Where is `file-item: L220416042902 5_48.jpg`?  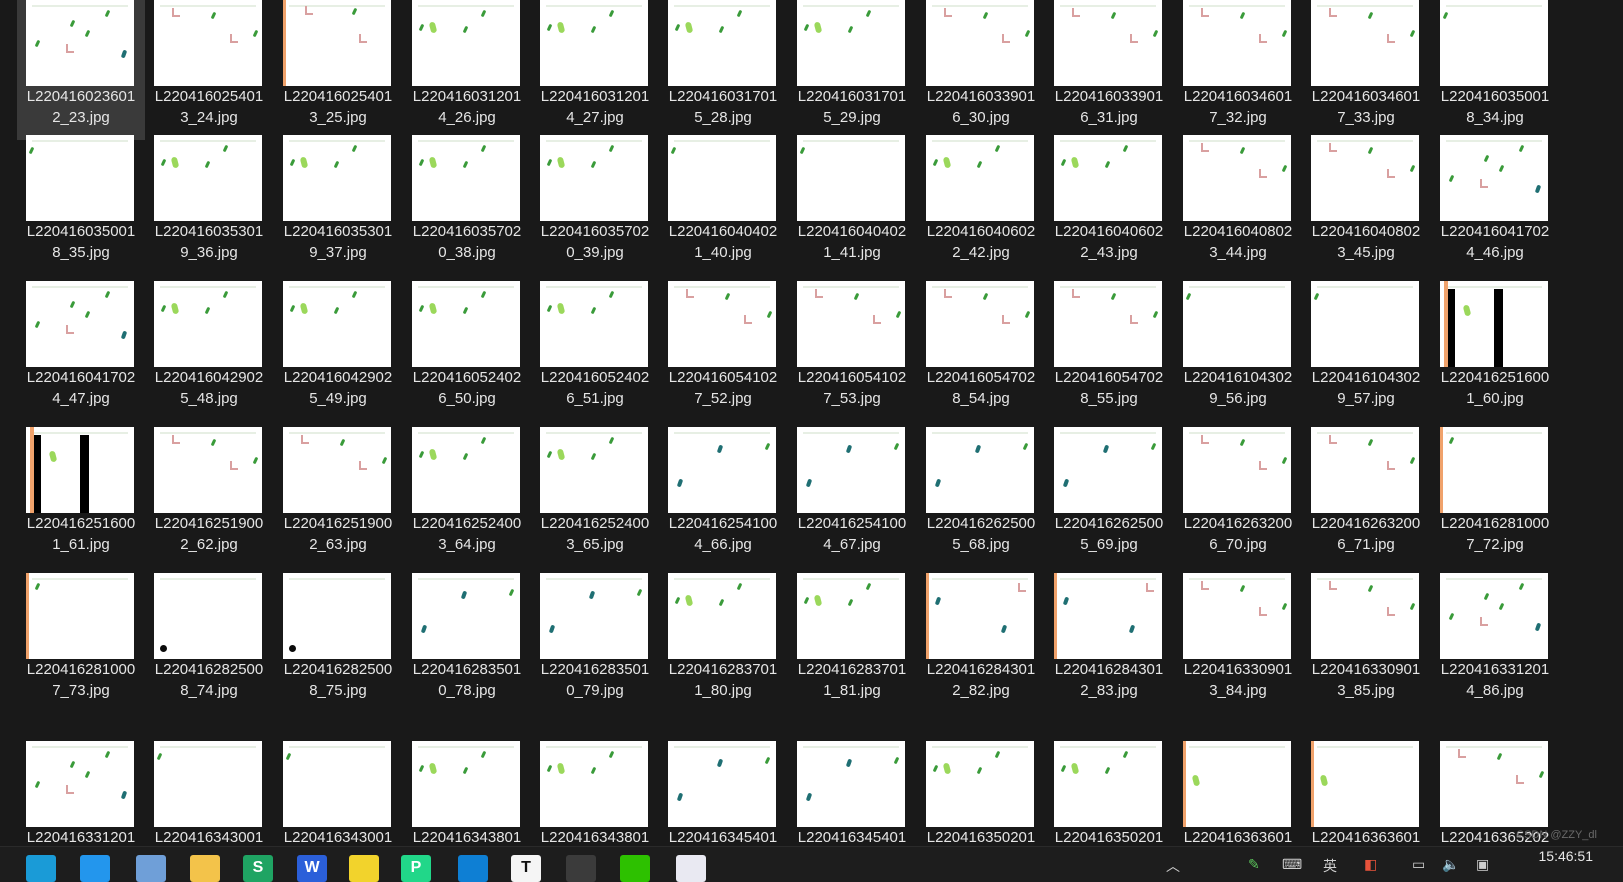 file-item: L220416042902 5_48.jpg is located at coordinates (209, 351).